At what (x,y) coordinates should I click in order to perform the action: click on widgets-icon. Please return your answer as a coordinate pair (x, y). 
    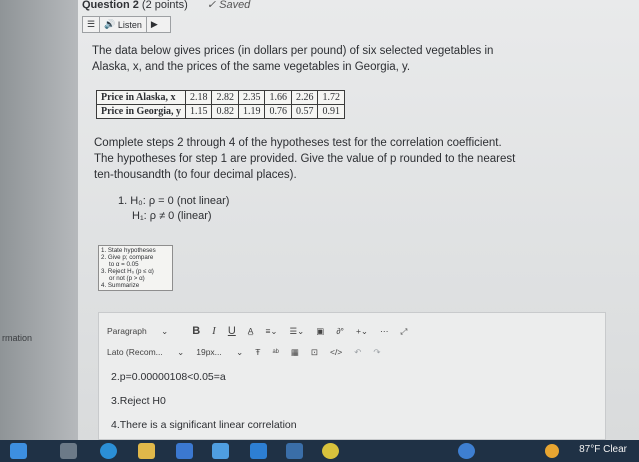
    Looking at the image, I should click on (18, 451).